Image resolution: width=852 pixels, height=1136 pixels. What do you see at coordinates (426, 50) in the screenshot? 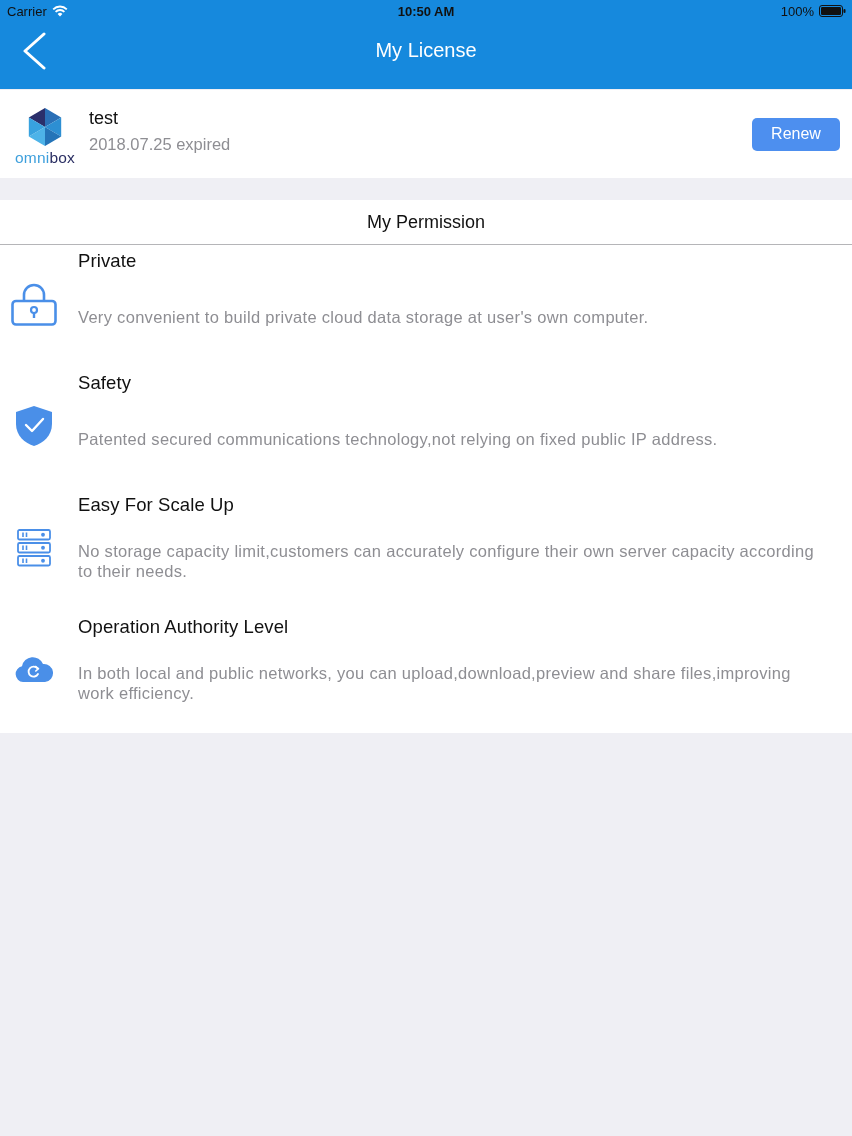
I see `page-title: My License` at bounding box center [426, 50].